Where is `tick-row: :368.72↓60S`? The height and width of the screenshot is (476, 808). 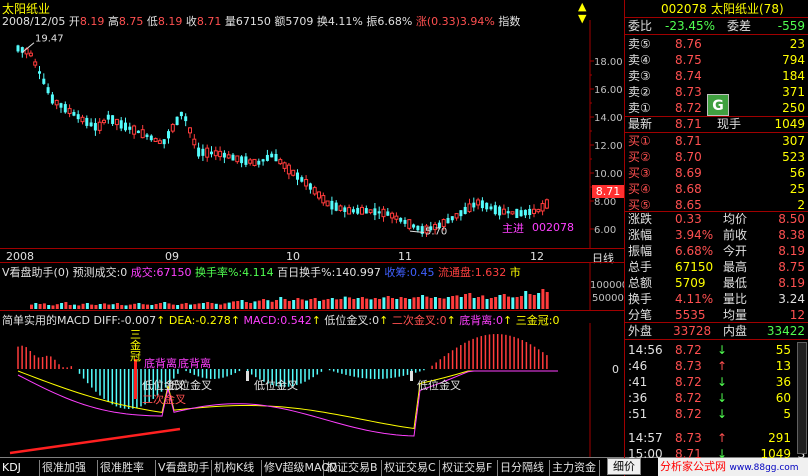
tick-row: :368.72↓60S is located at coordinates (716, 398).